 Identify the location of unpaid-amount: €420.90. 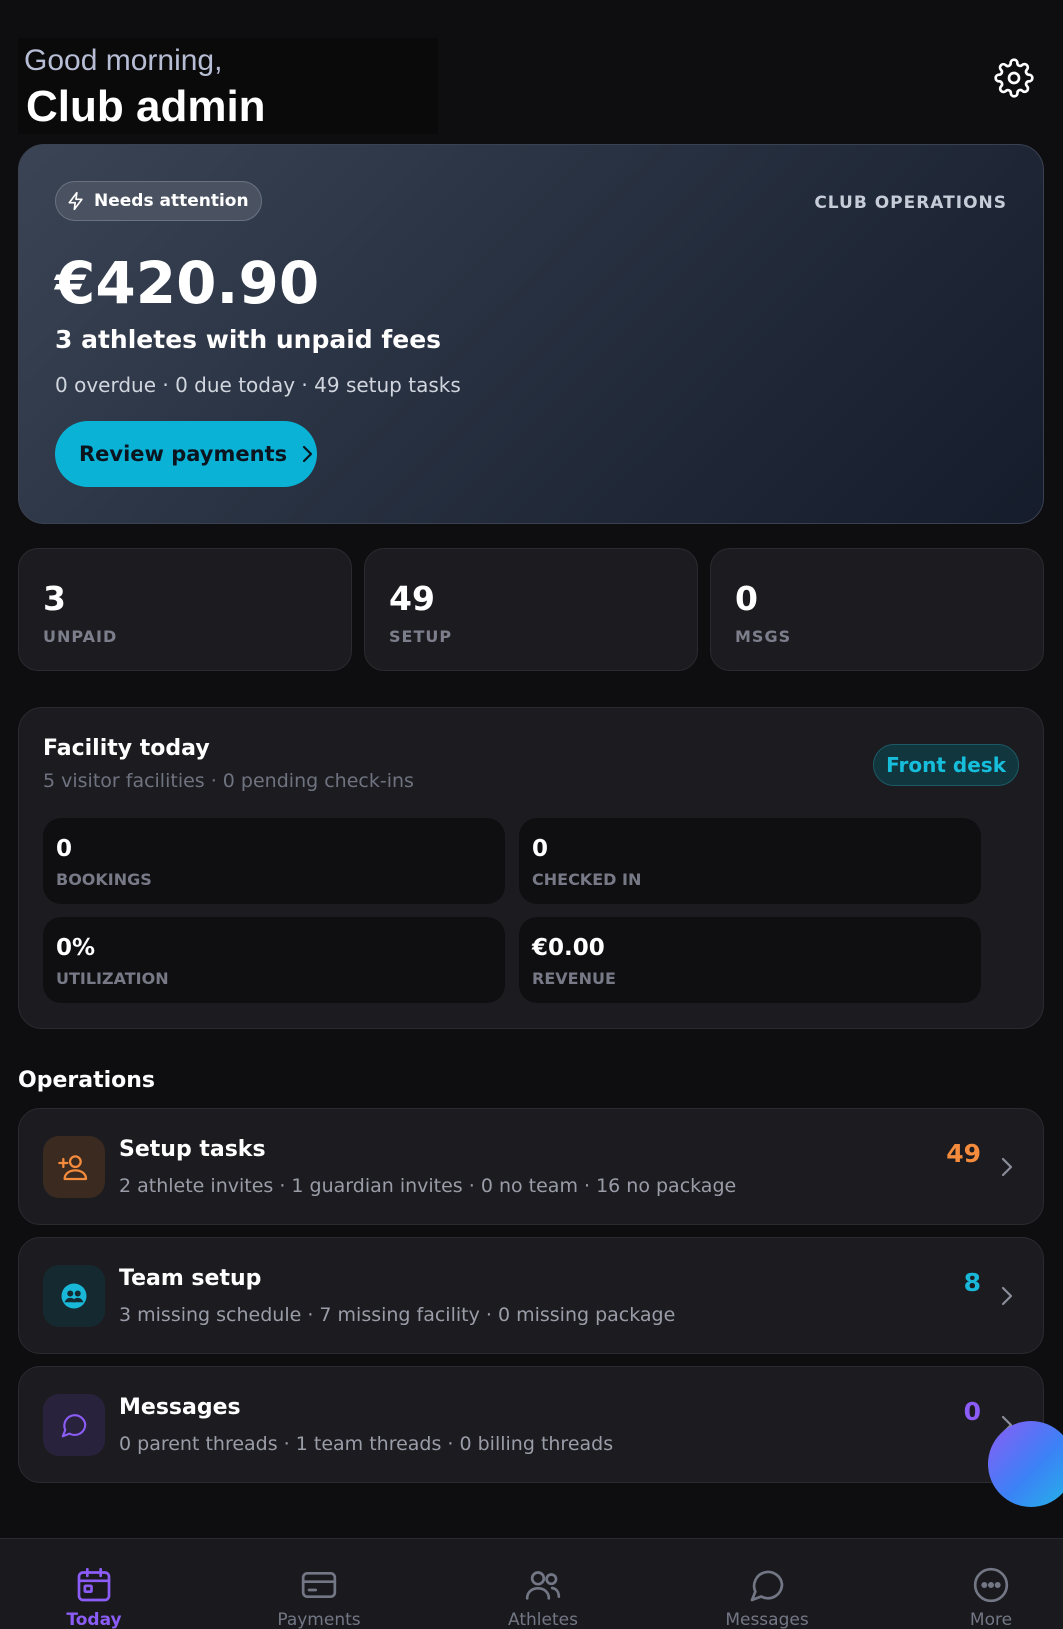
(187, 283).